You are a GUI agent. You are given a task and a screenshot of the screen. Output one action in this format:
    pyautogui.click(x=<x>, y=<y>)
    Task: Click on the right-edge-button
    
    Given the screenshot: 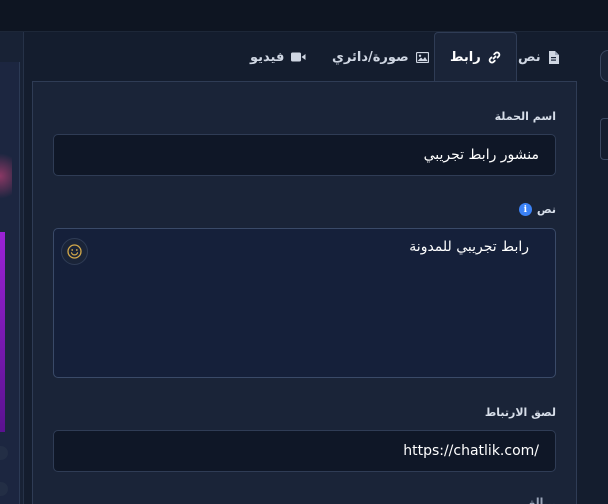 What is the action you would take?
    pyautogui.click(x=604, y=66)
    